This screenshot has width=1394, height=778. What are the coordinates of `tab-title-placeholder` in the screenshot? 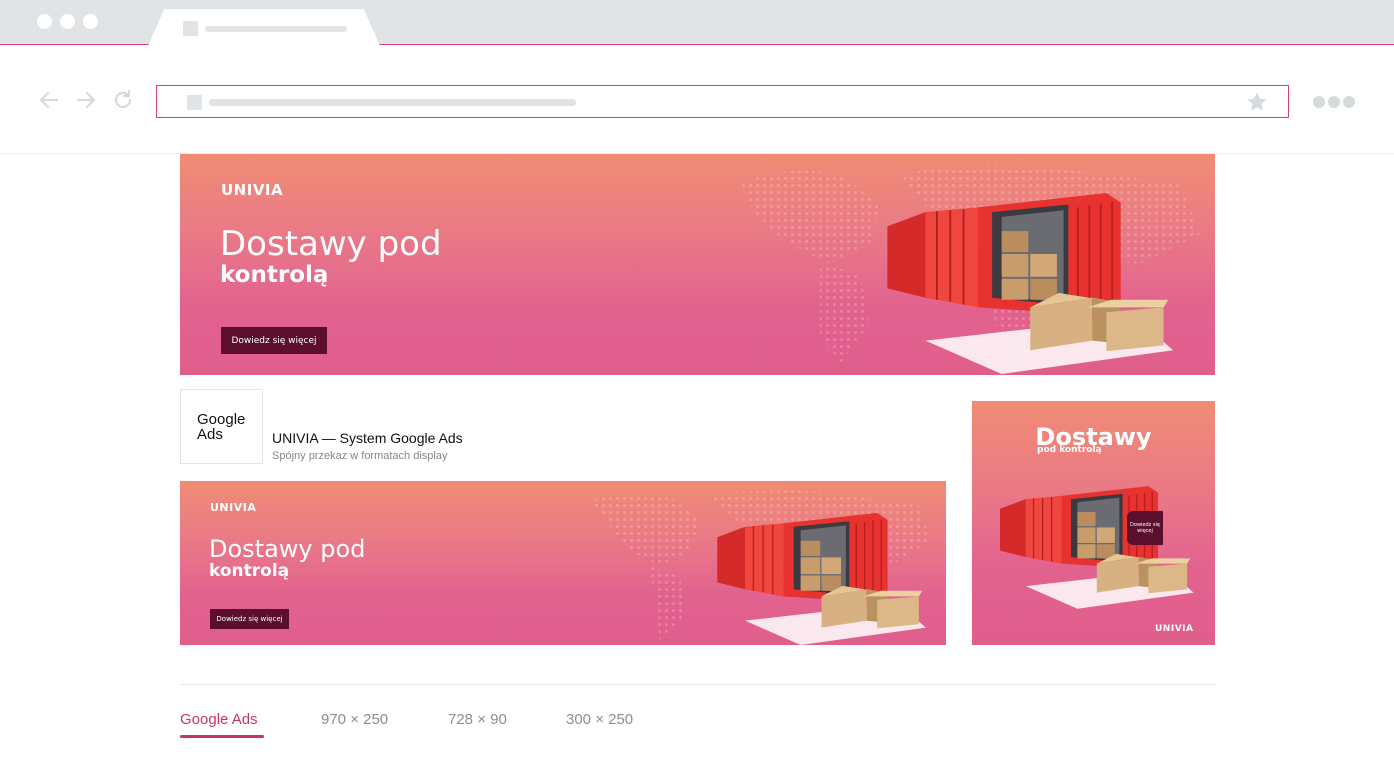 It's located at (276, 29).